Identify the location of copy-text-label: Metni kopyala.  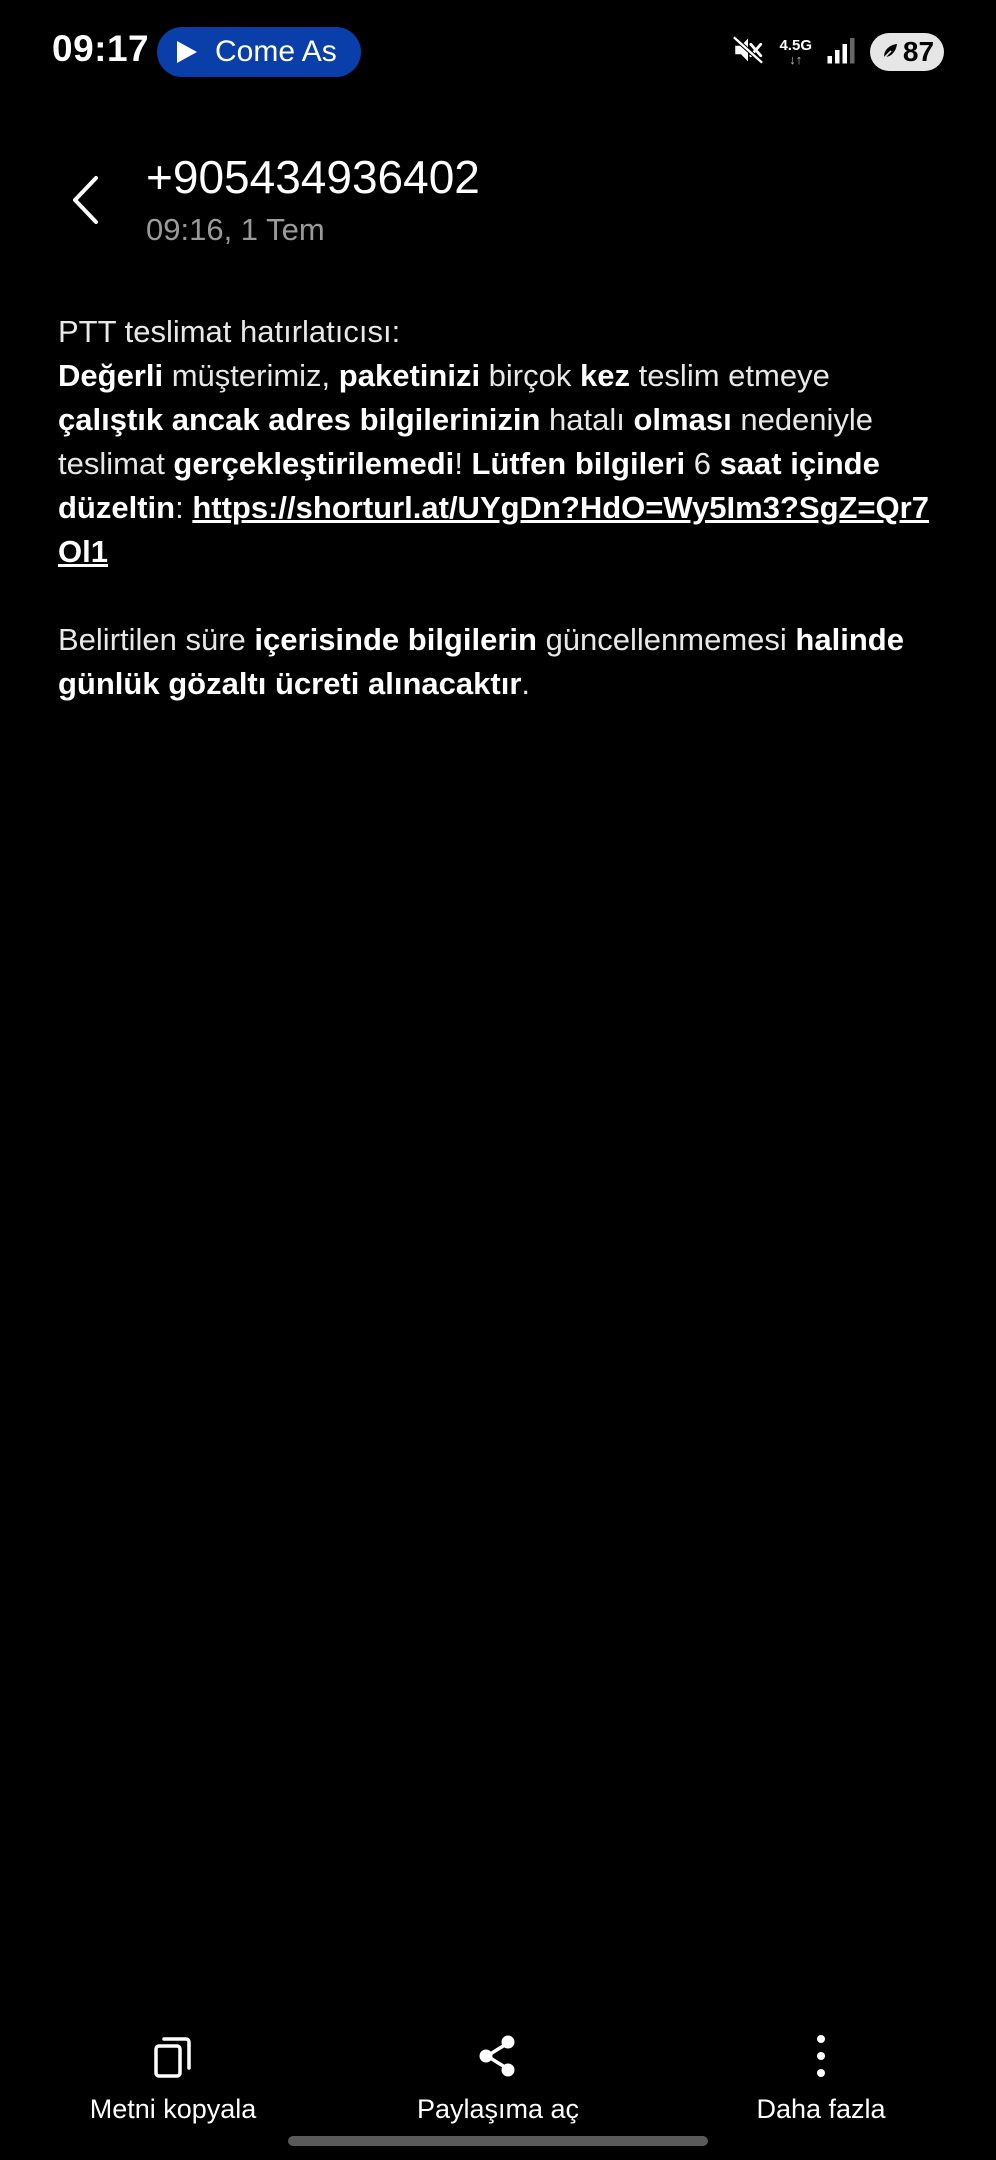
(173, 2109).